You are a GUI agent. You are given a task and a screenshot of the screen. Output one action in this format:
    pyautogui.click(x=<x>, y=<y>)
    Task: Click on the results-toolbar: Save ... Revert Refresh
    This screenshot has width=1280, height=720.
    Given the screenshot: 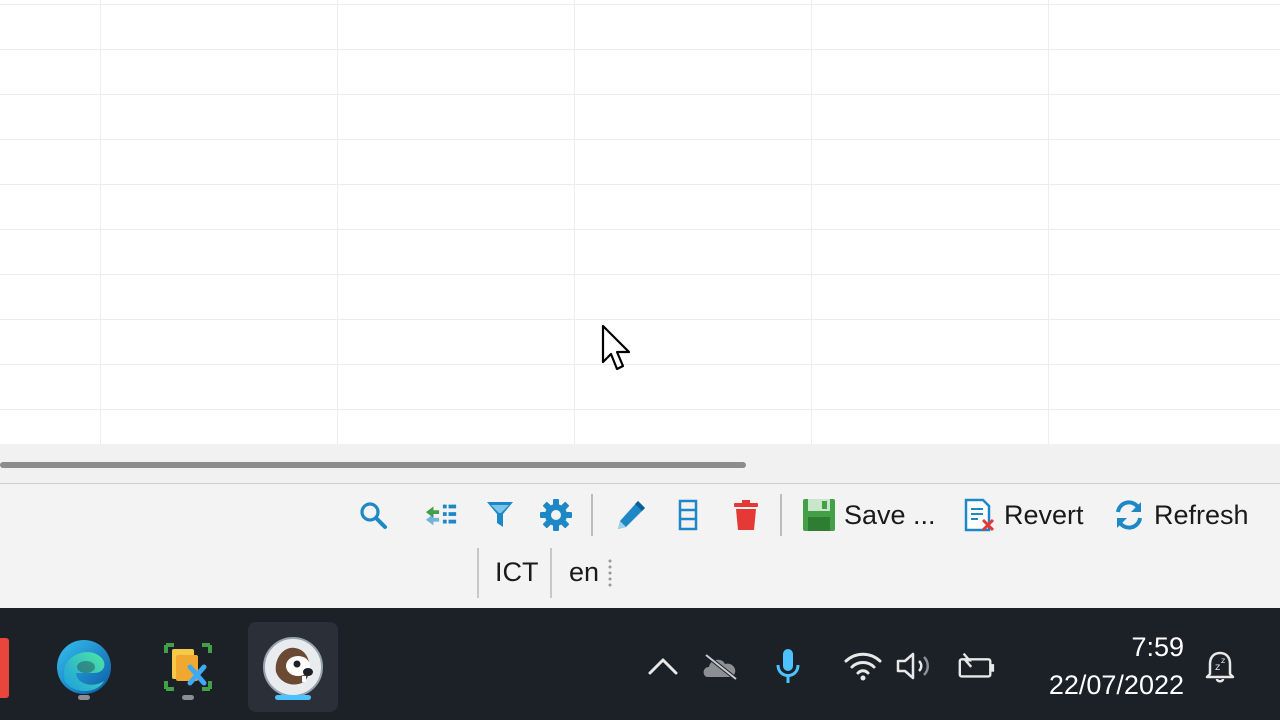 What is the action you would take?
    pyautogui.click(x=640, y=515)
    